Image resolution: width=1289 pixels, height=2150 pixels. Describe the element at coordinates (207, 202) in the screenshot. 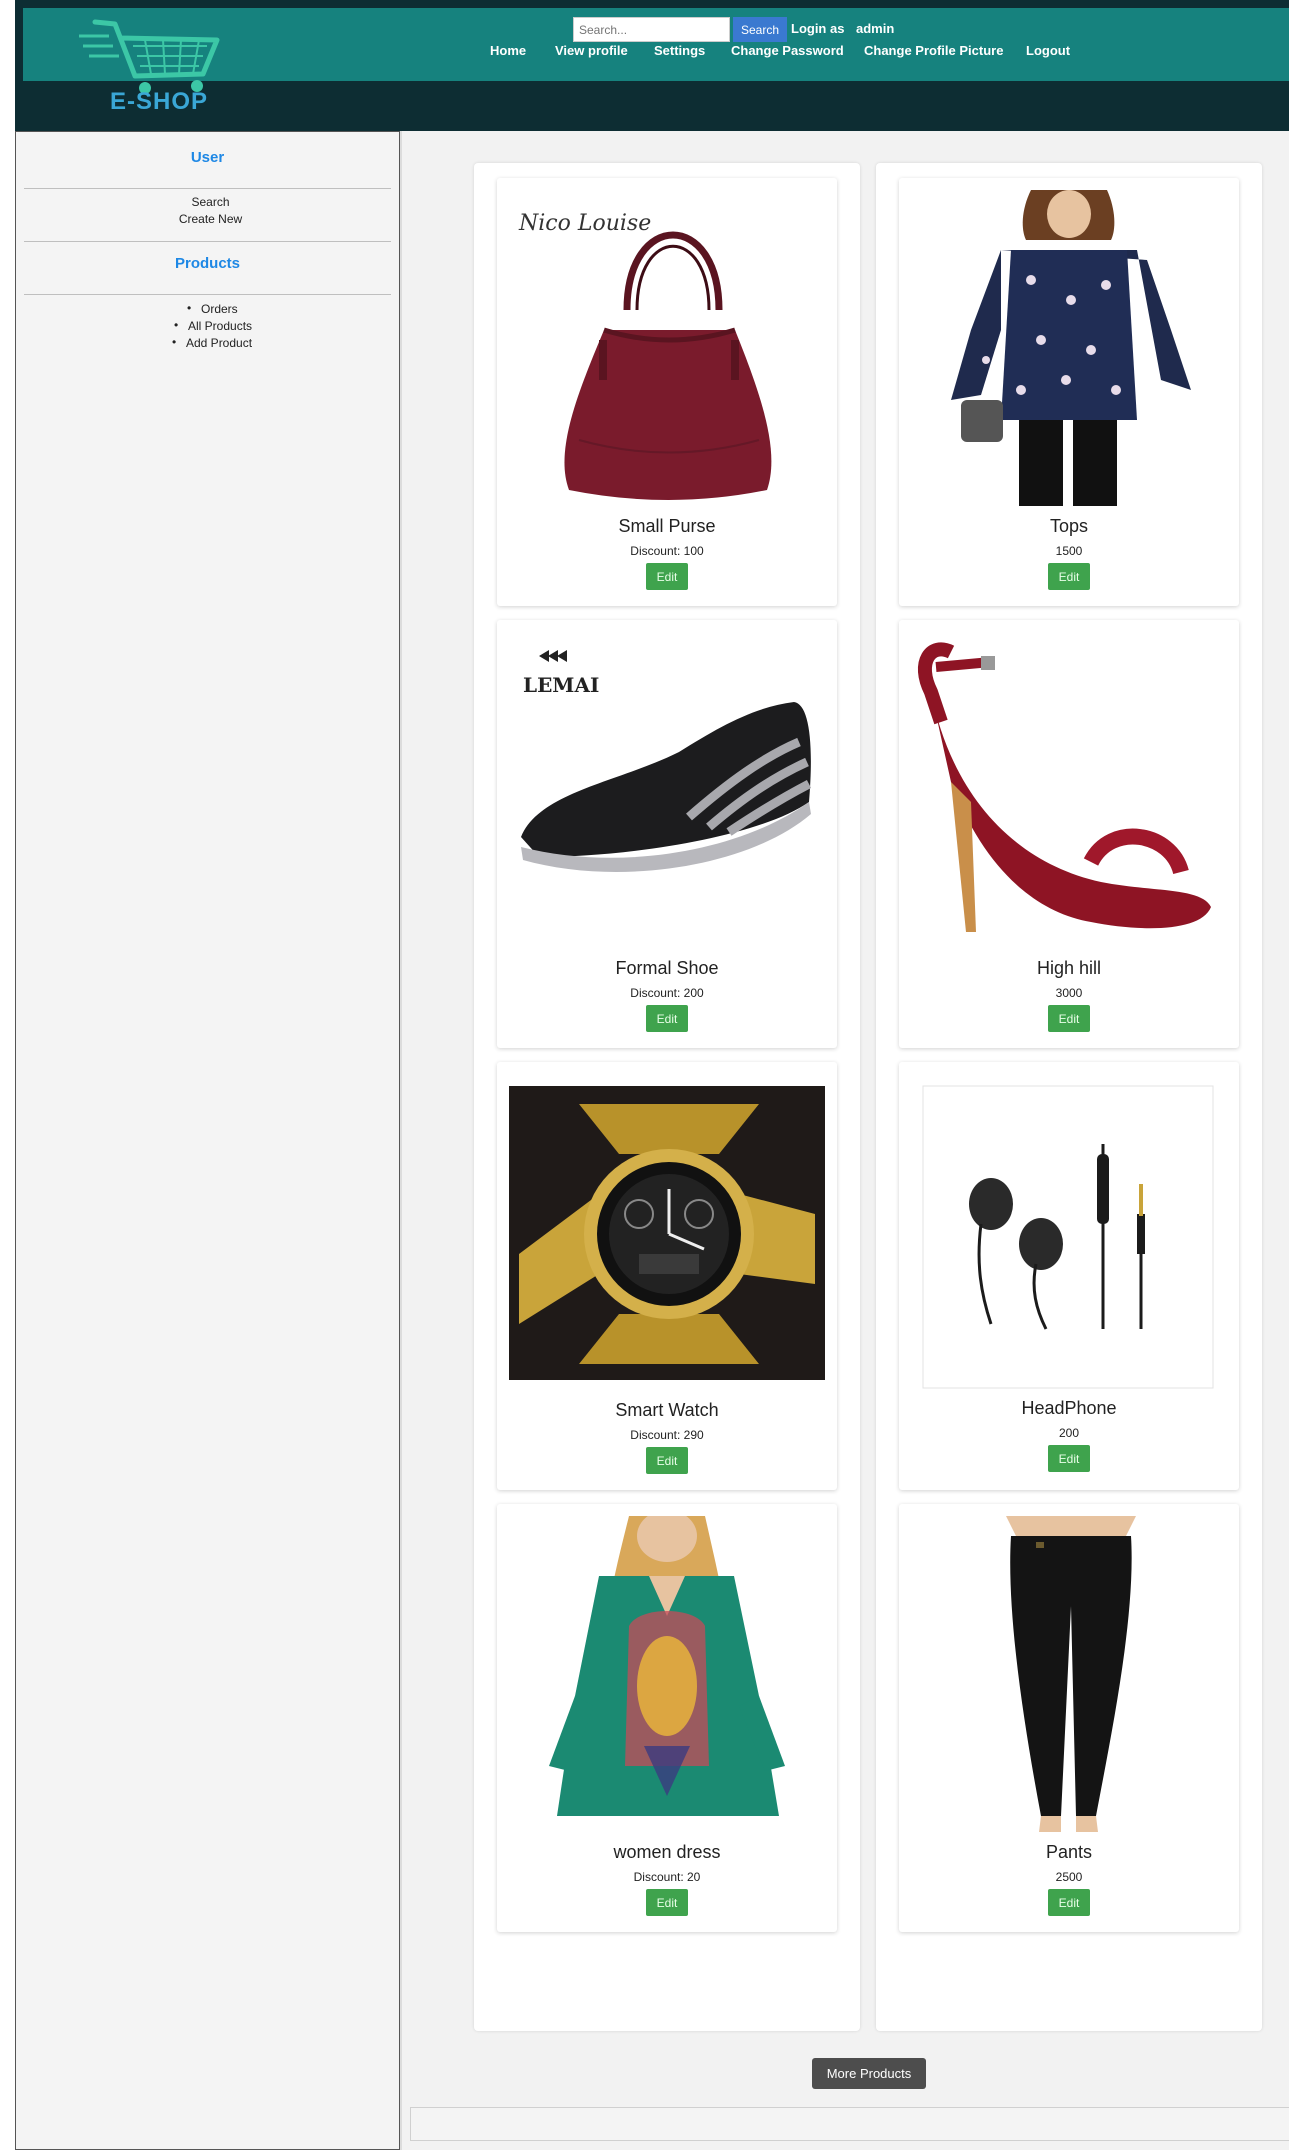

I see `sidebar-link-search: Search` at that location.